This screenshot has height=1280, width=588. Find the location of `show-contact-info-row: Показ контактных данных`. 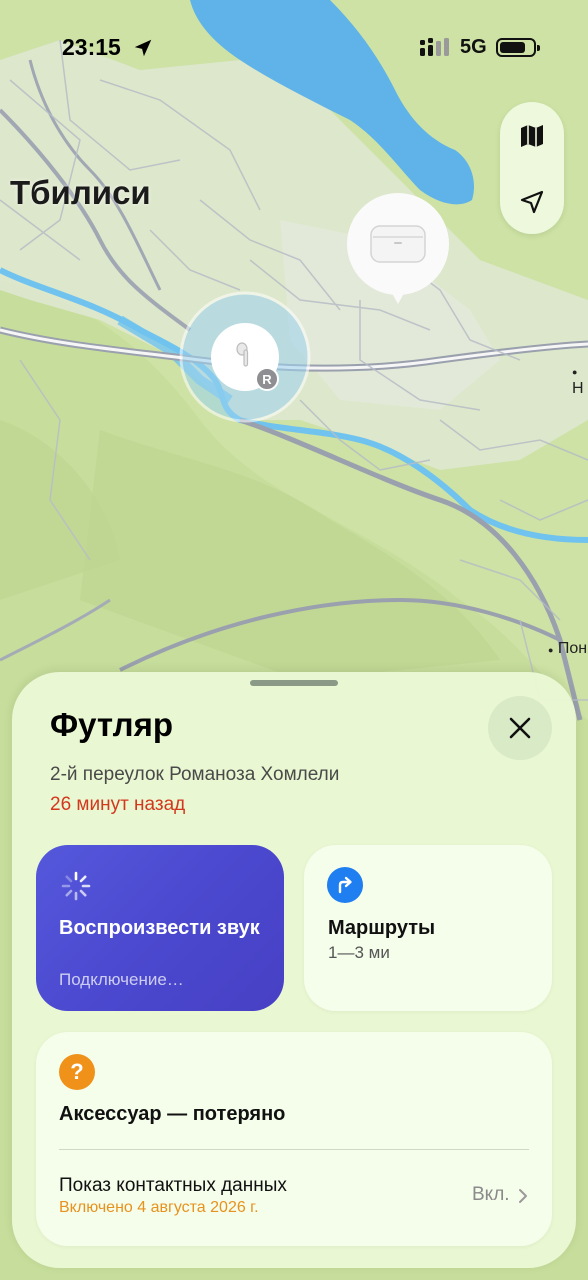

show-contact-info-row: Показ контактных данных is located at coordinates (173, 1186).